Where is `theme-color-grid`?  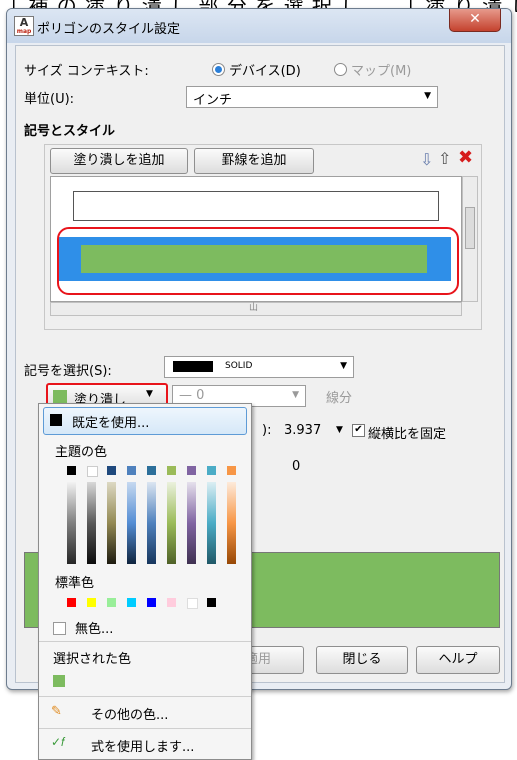 theme-color-grid is located at coordinates (157, 518).